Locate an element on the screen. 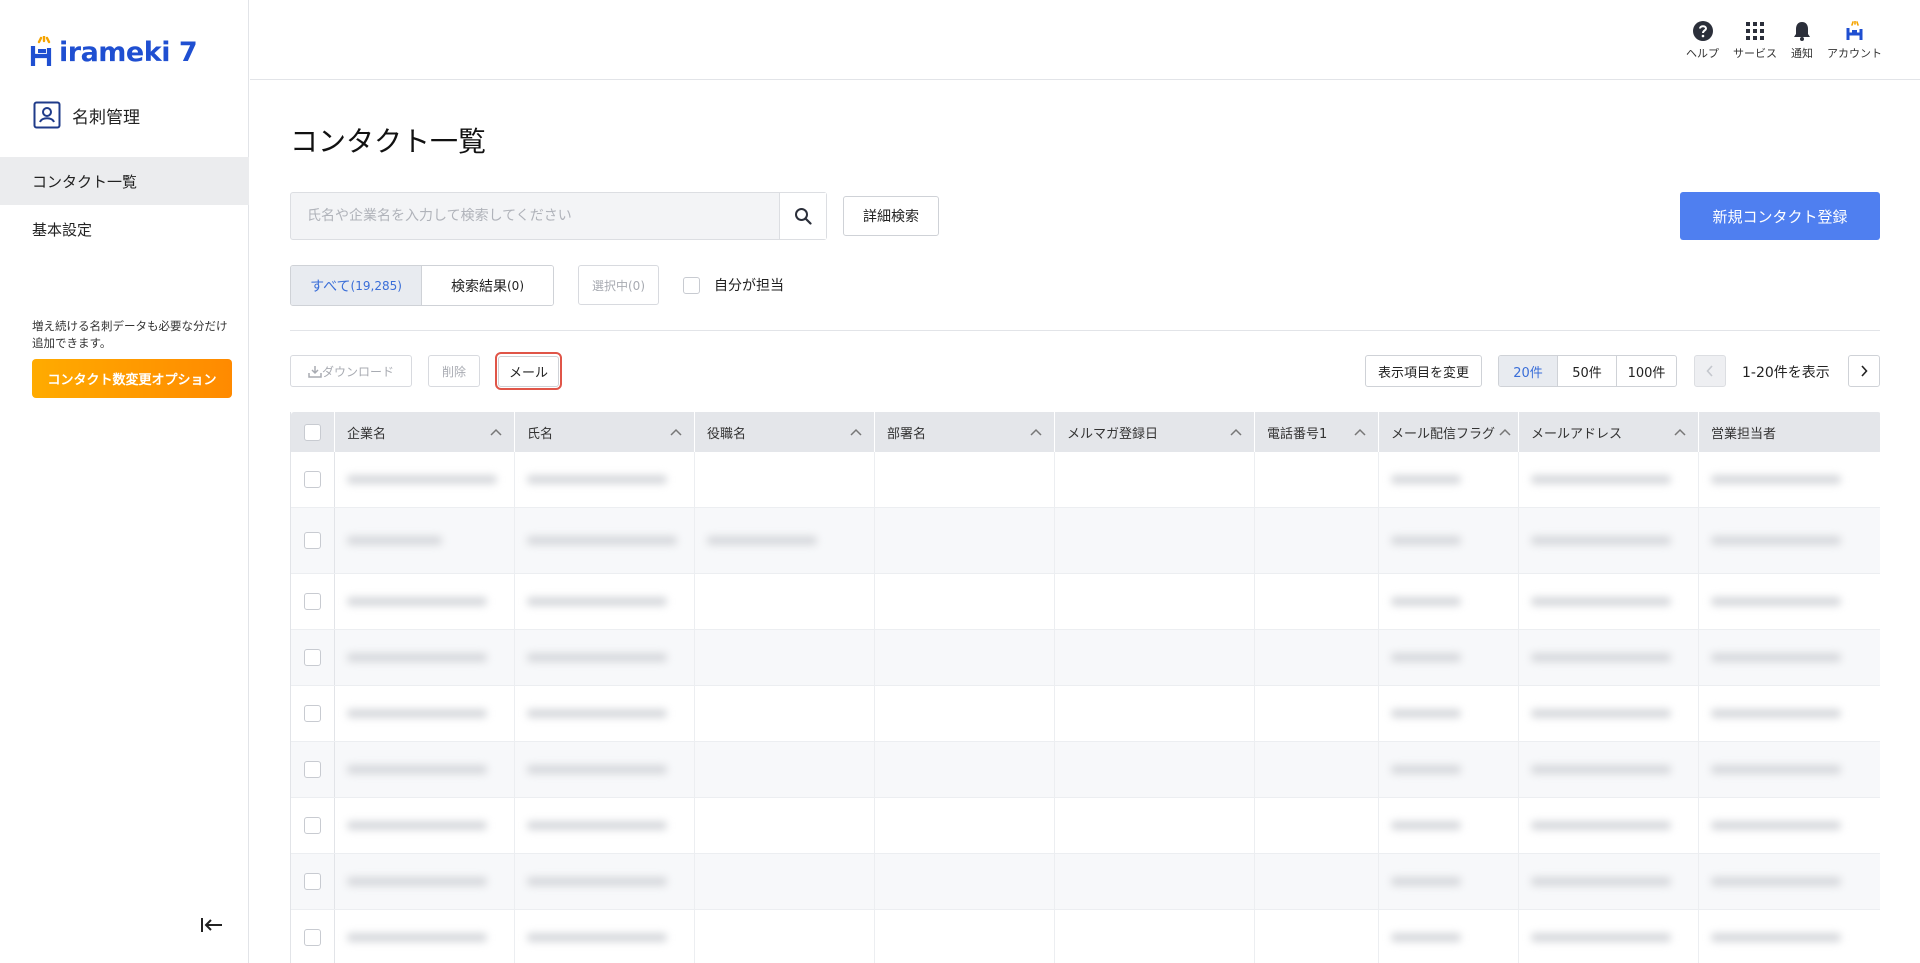 This screenshot has height=963, width=1920. column-header-company: 企業名 is located at coordinates (425, 432).